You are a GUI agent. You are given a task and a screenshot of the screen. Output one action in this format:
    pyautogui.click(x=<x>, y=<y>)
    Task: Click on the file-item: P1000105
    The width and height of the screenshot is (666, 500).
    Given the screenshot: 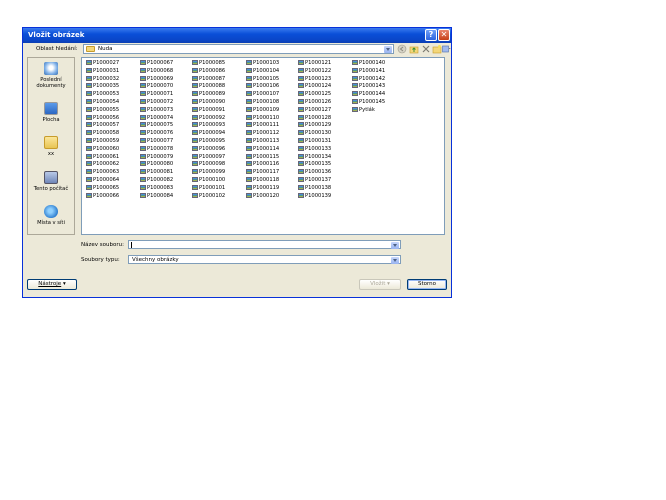 What is the action you would take?
    pyautogui.click(x=272, y=79)
    